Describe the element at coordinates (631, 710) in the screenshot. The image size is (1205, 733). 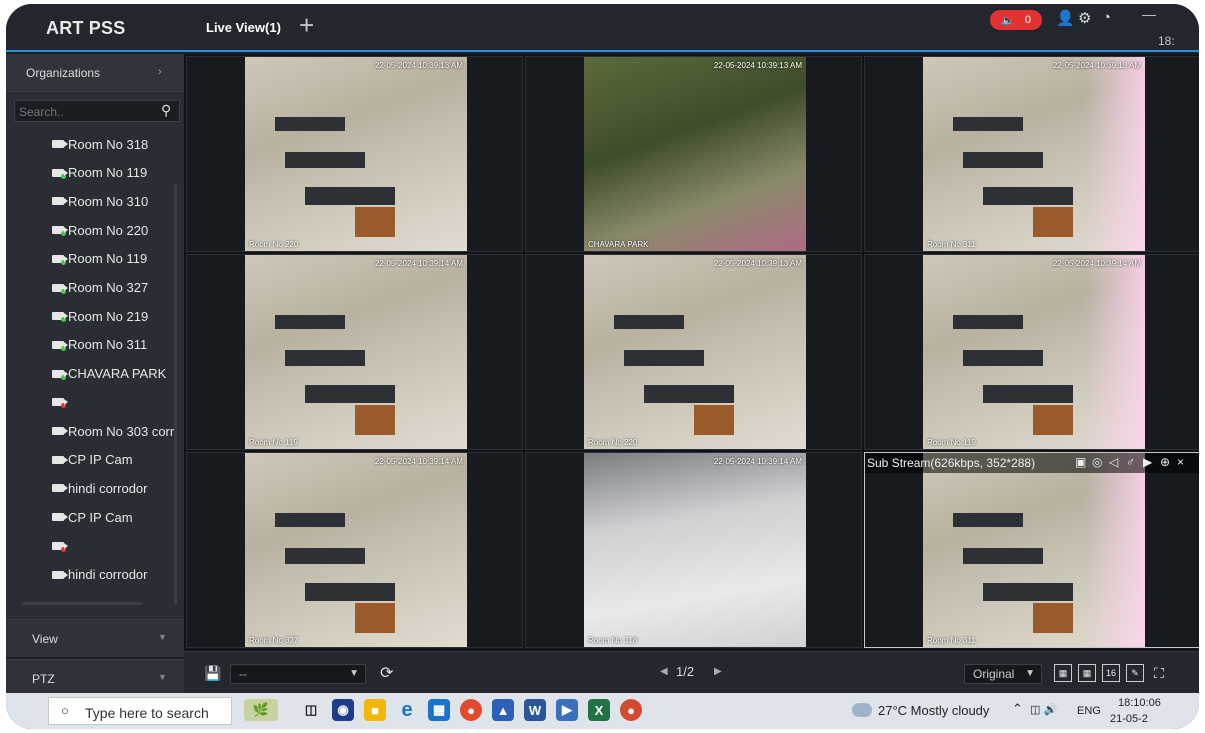
I see `chrome-profile-icon: ●` at that location.